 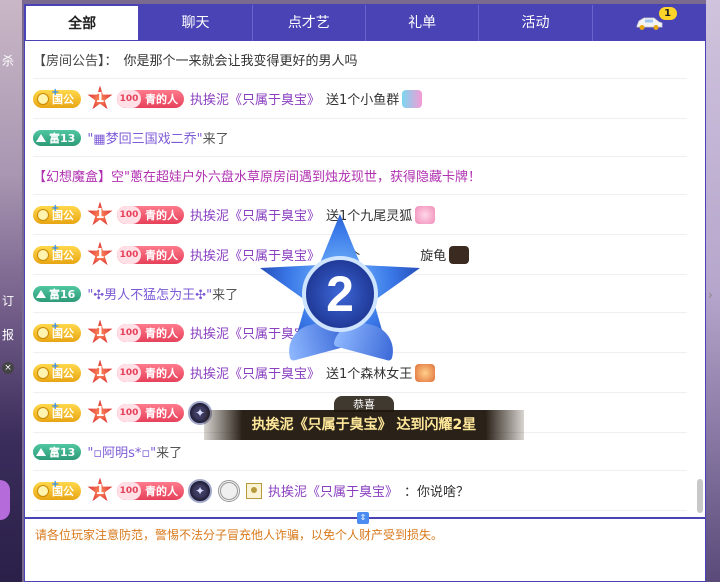 I want to click on resize-handle-icon: ⇕, so click(x=363, y=518).